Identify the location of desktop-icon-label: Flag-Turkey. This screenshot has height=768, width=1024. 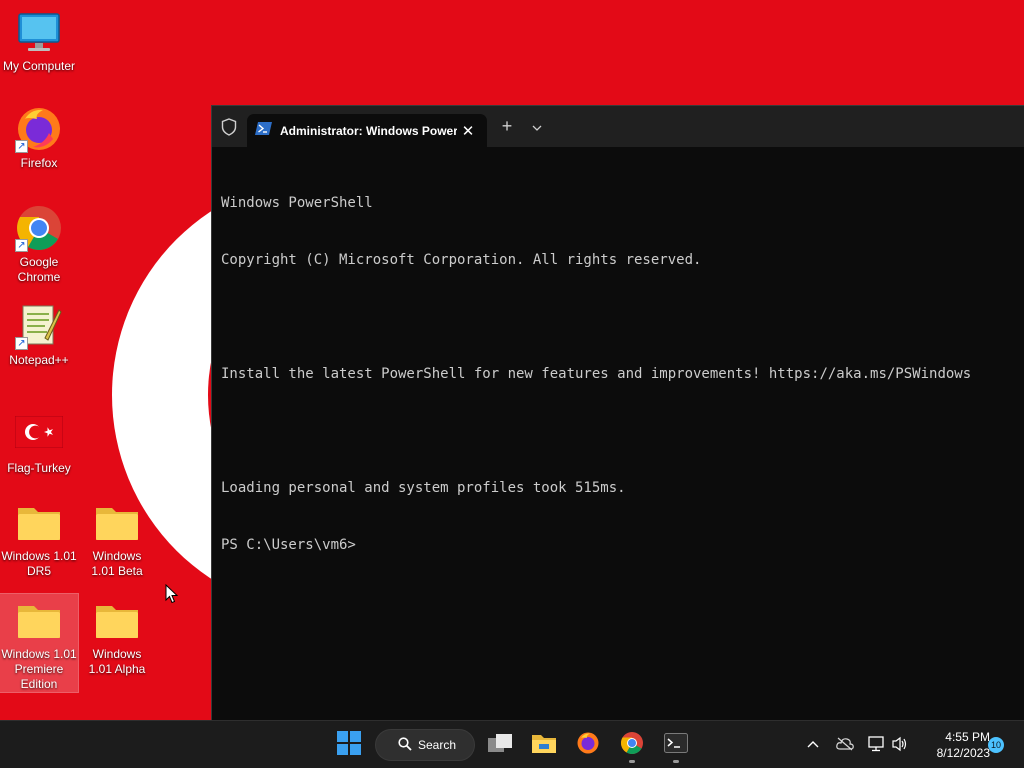
(39, 468).